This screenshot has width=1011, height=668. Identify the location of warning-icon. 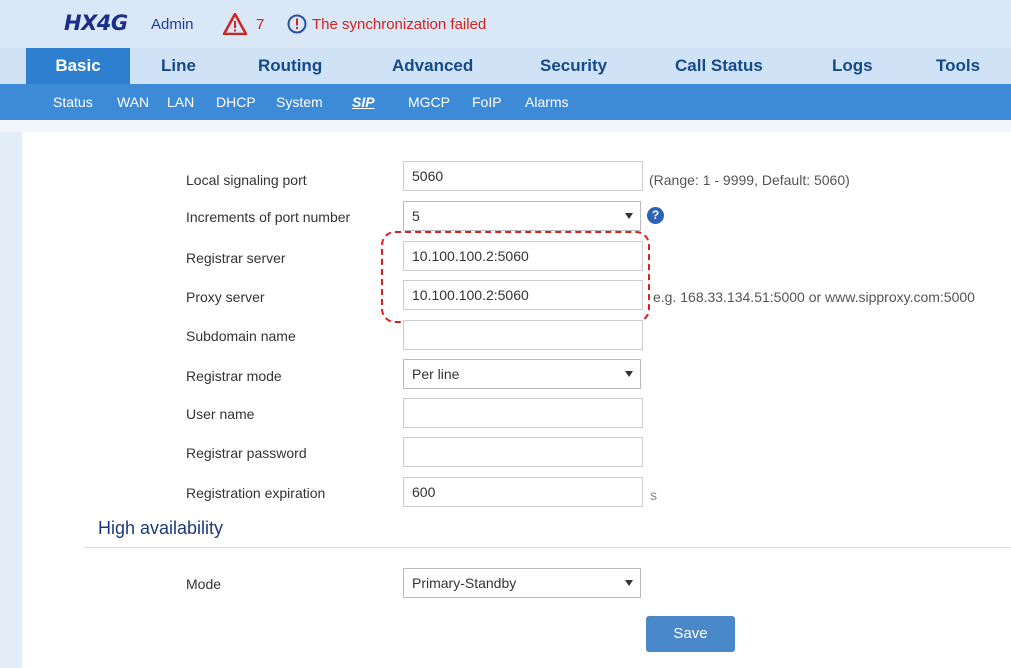
(235, 24).